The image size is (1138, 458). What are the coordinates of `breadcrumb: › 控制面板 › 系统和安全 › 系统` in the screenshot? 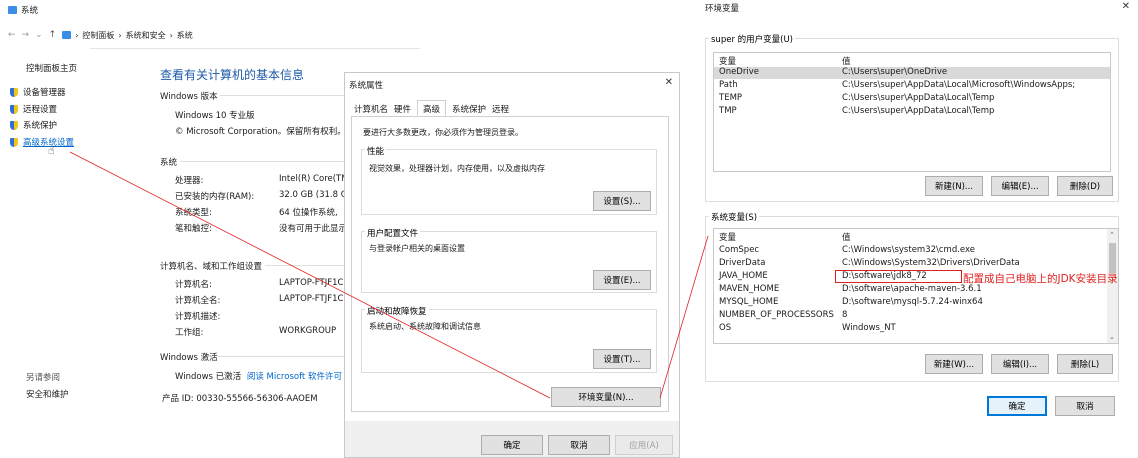 It's located at (127, 35).